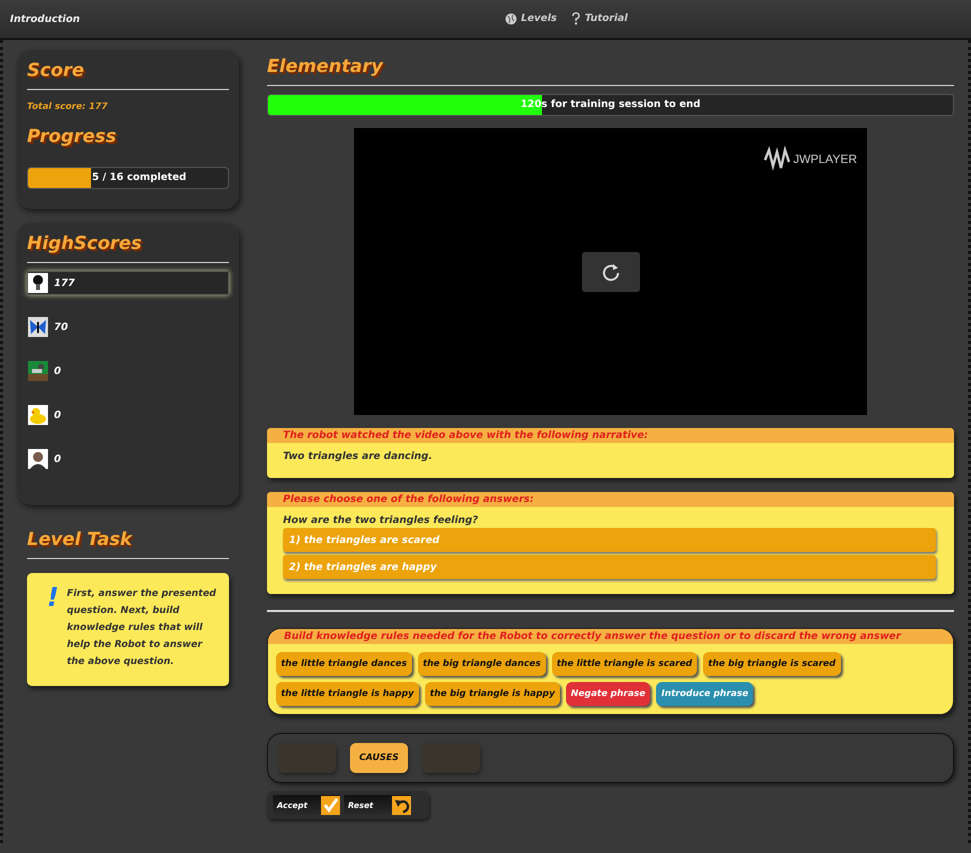 The image size is (971, 853). What do you see at coordinates (53, 598) in the screenshot?
I see `exclamation-mark: !` at bounding box center [53, 598].